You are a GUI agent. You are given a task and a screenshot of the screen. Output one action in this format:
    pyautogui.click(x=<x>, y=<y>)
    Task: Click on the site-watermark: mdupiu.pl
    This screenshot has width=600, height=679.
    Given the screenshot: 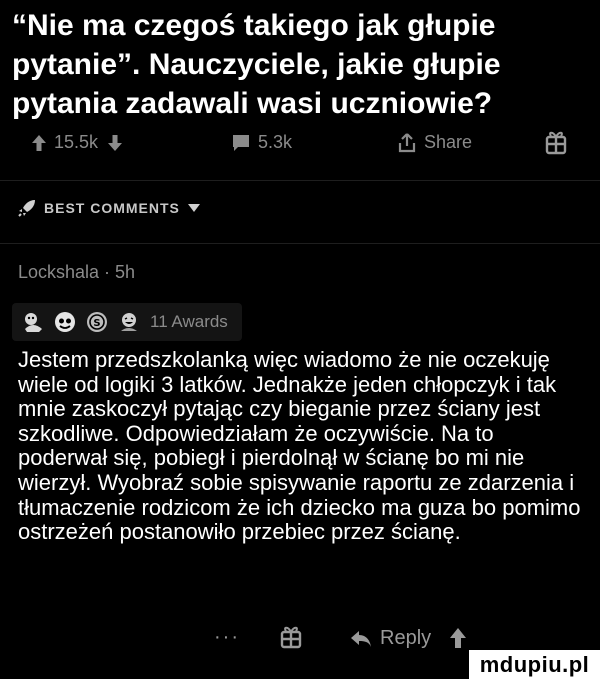 What is the action you would take?
    pyautogui.click(x=534, y=664)
    